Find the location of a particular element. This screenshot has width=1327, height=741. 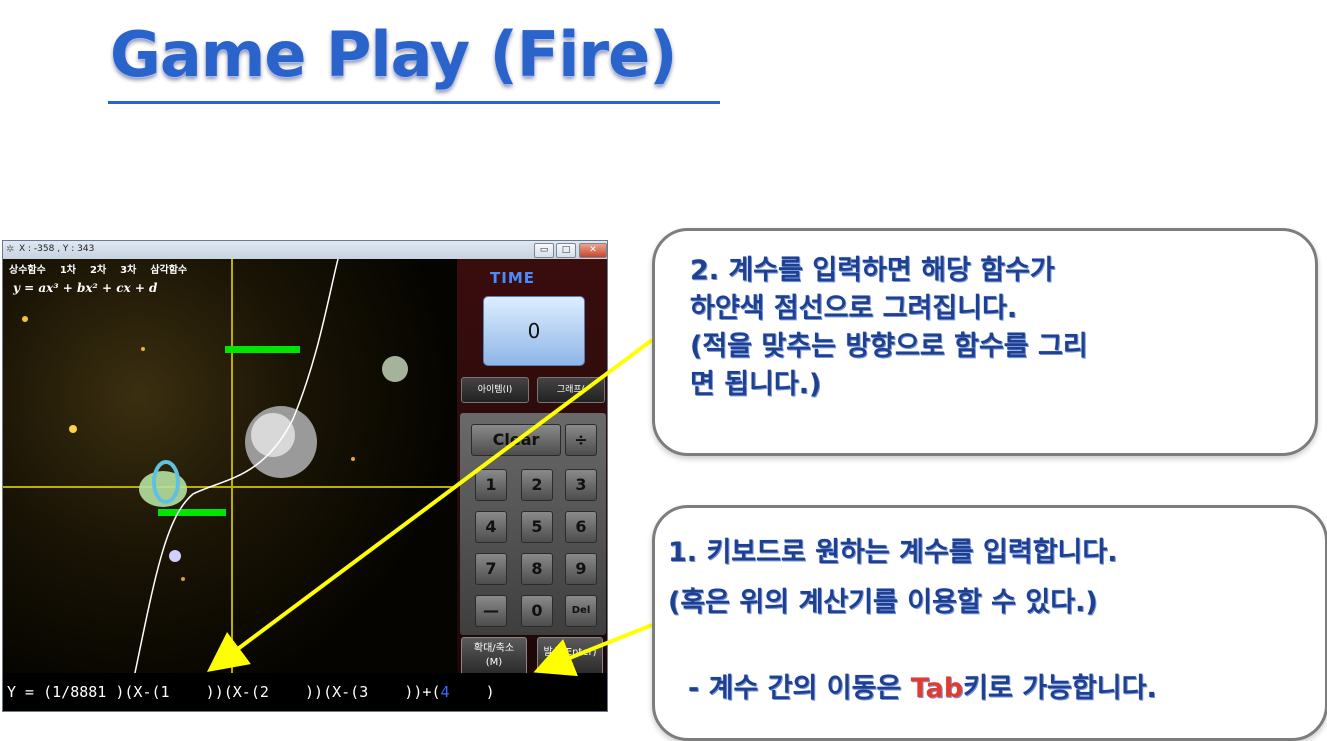

menu-item-constant: 상수함수 is located at coordinates (27, 268).